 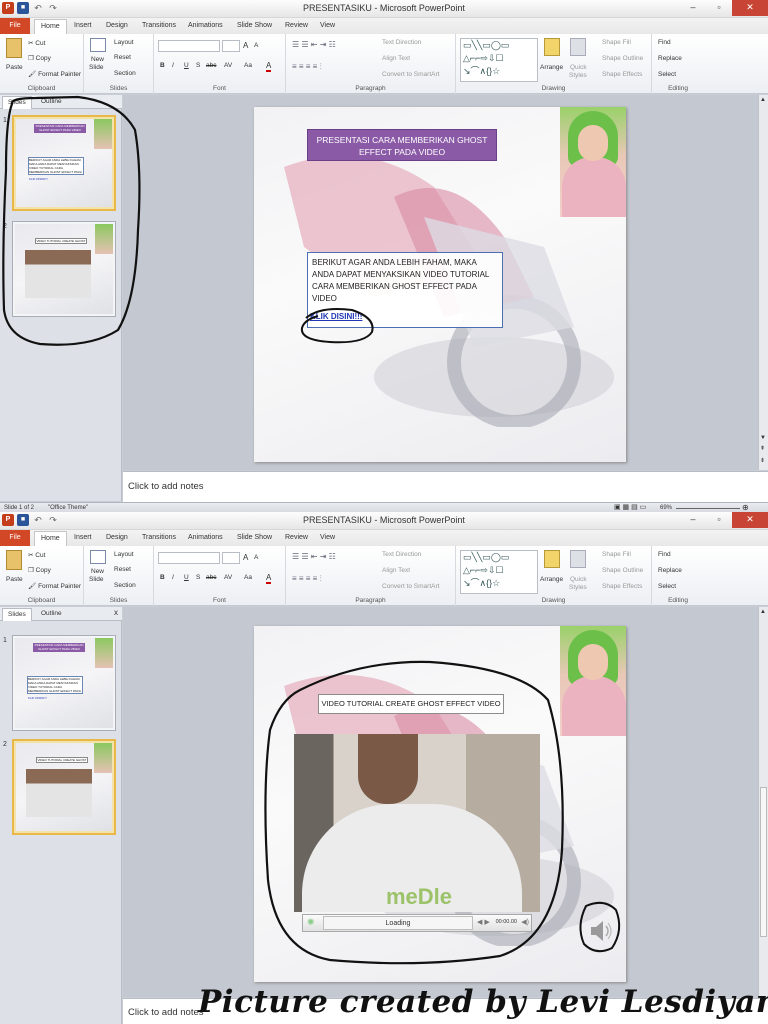 I want to click on maximize-button: ▫, so click(x=719, y=8).